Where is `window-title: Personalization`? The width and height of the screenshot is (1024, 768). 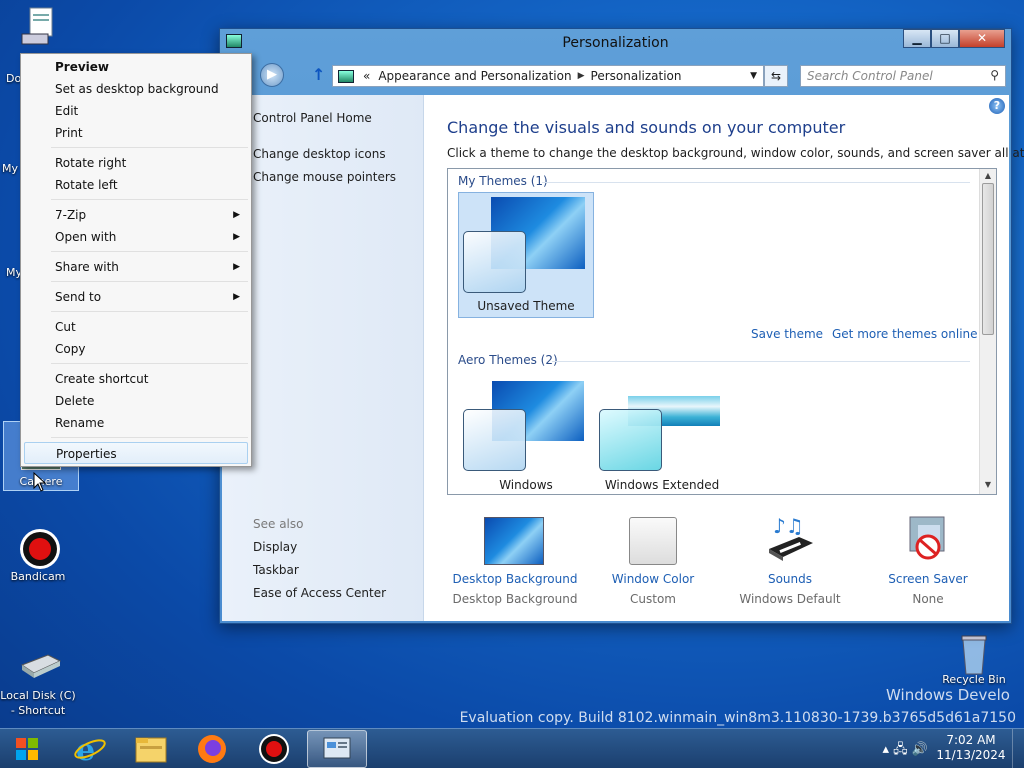
window-title: Personalization is located at coordinates (615, 43).